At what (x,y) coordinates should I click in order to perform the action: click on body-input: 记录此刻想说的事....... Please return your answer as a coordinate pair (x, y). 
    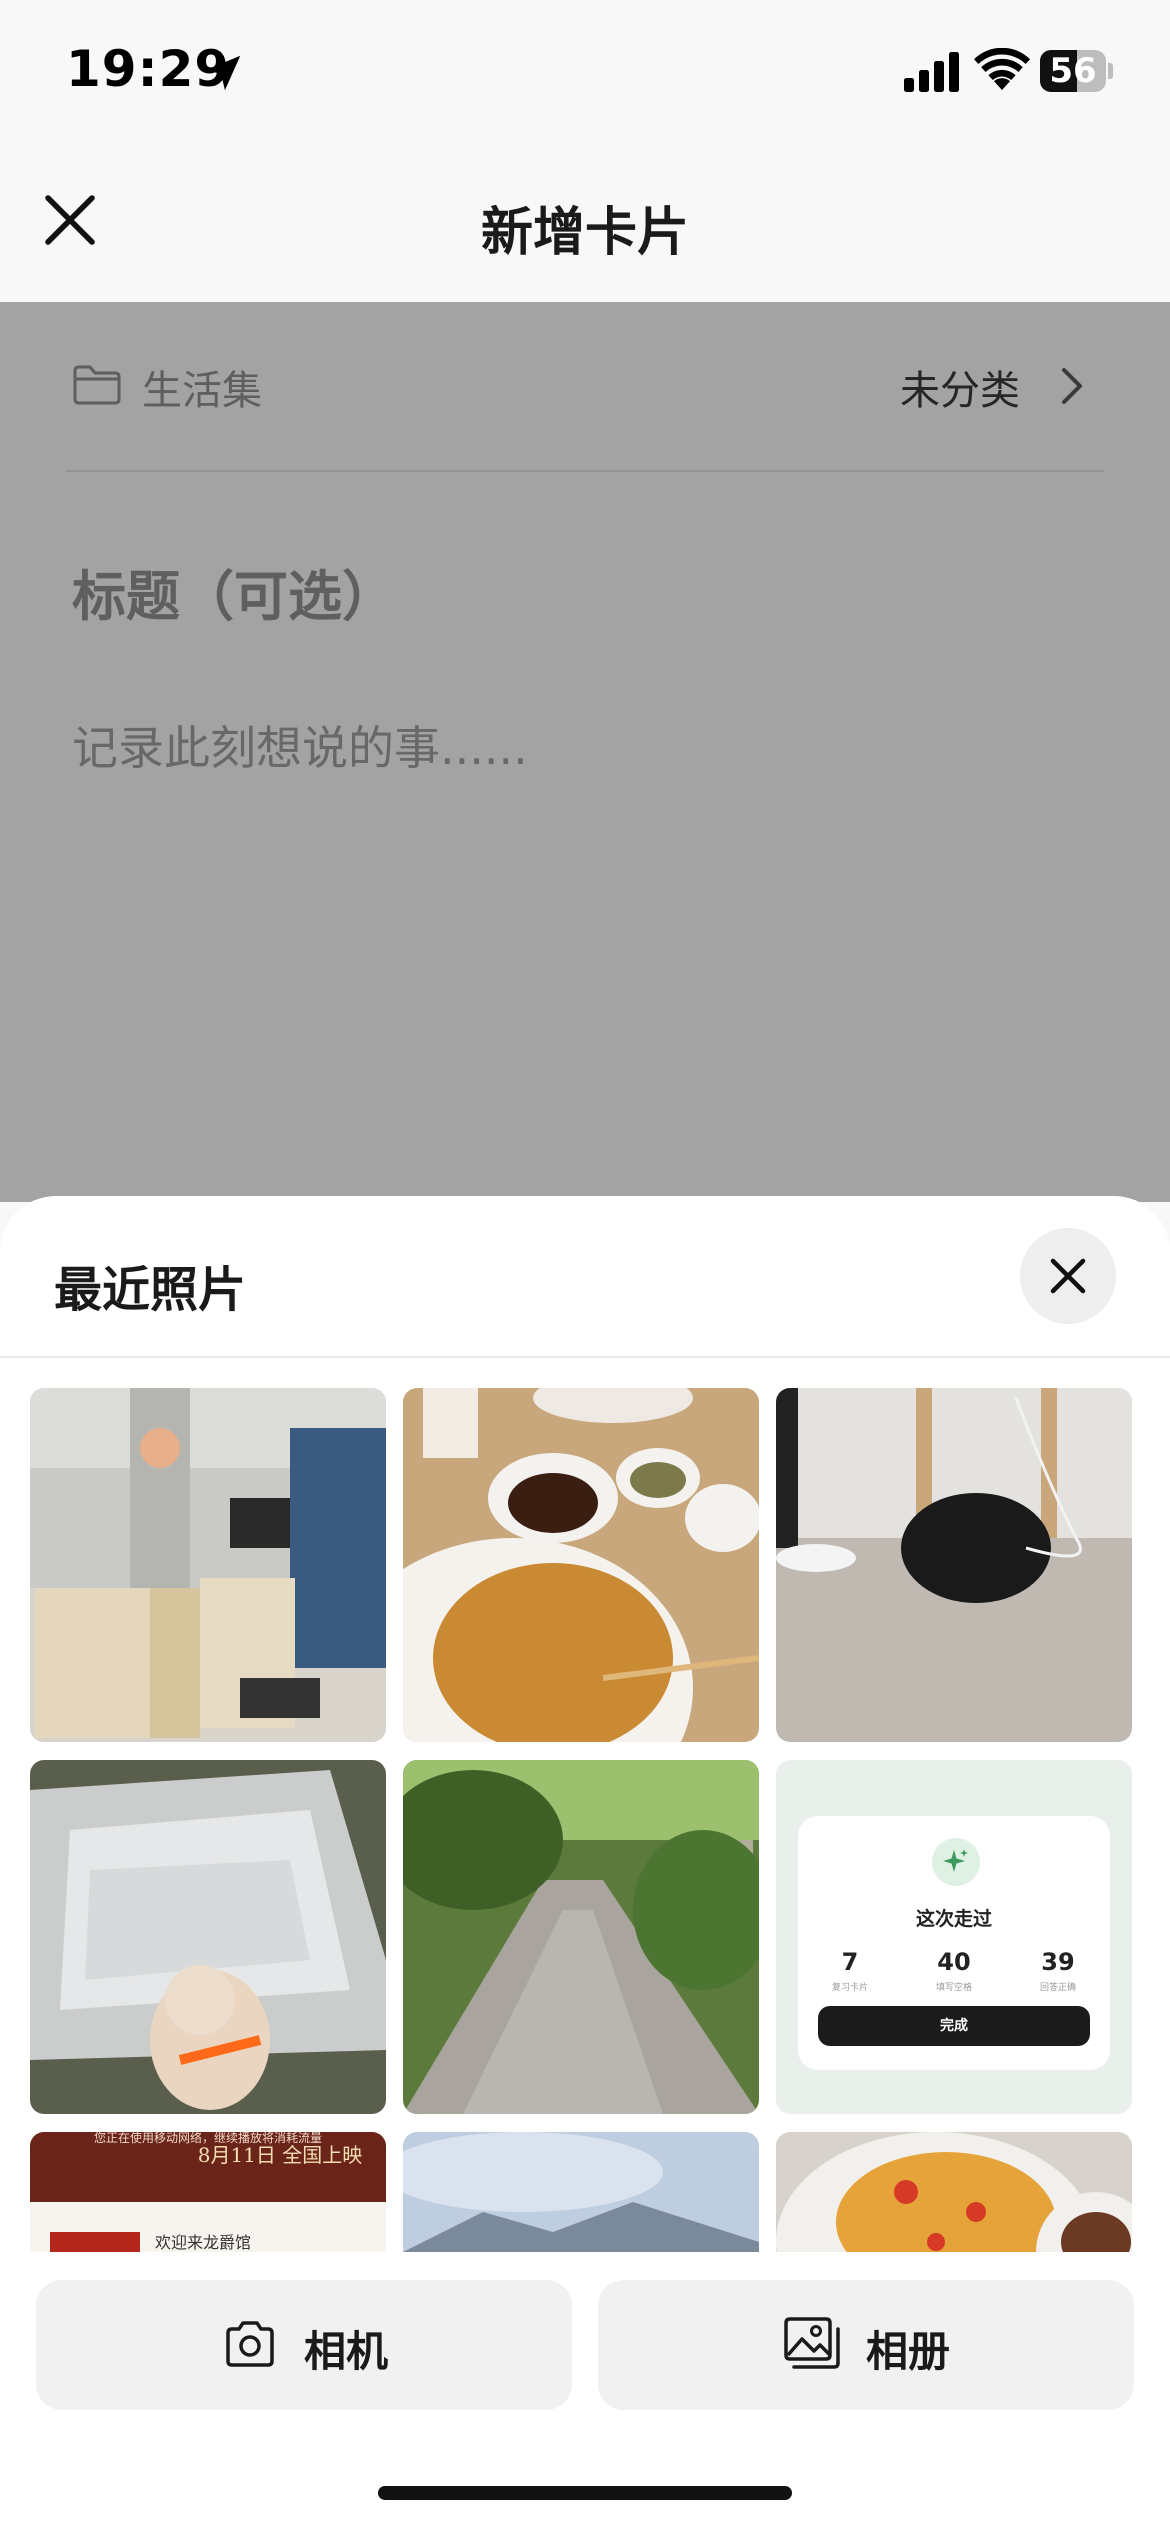
    Looking at the image, I should click on (300, 745).